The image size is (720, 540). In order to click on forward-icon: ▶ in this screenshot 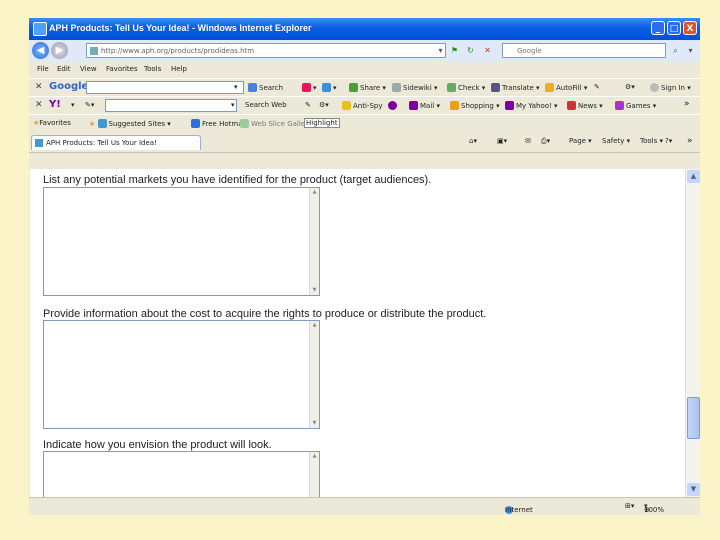, I will do `click(59, 50)`.